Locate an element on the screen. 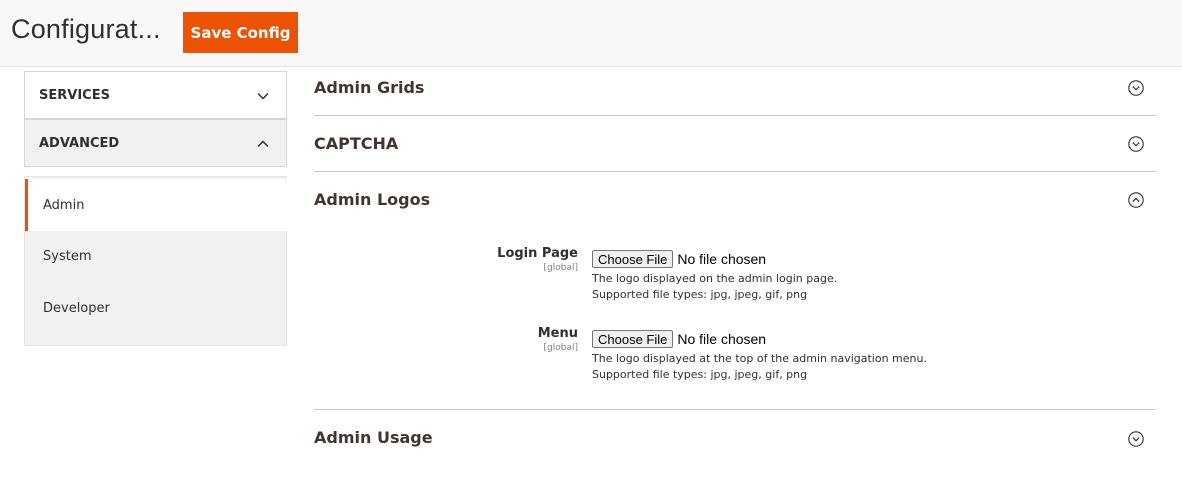 This screenshot has height=496, width=1182. login-page-file-input: Choose File No file chosen is located at coordinates (679, 259).